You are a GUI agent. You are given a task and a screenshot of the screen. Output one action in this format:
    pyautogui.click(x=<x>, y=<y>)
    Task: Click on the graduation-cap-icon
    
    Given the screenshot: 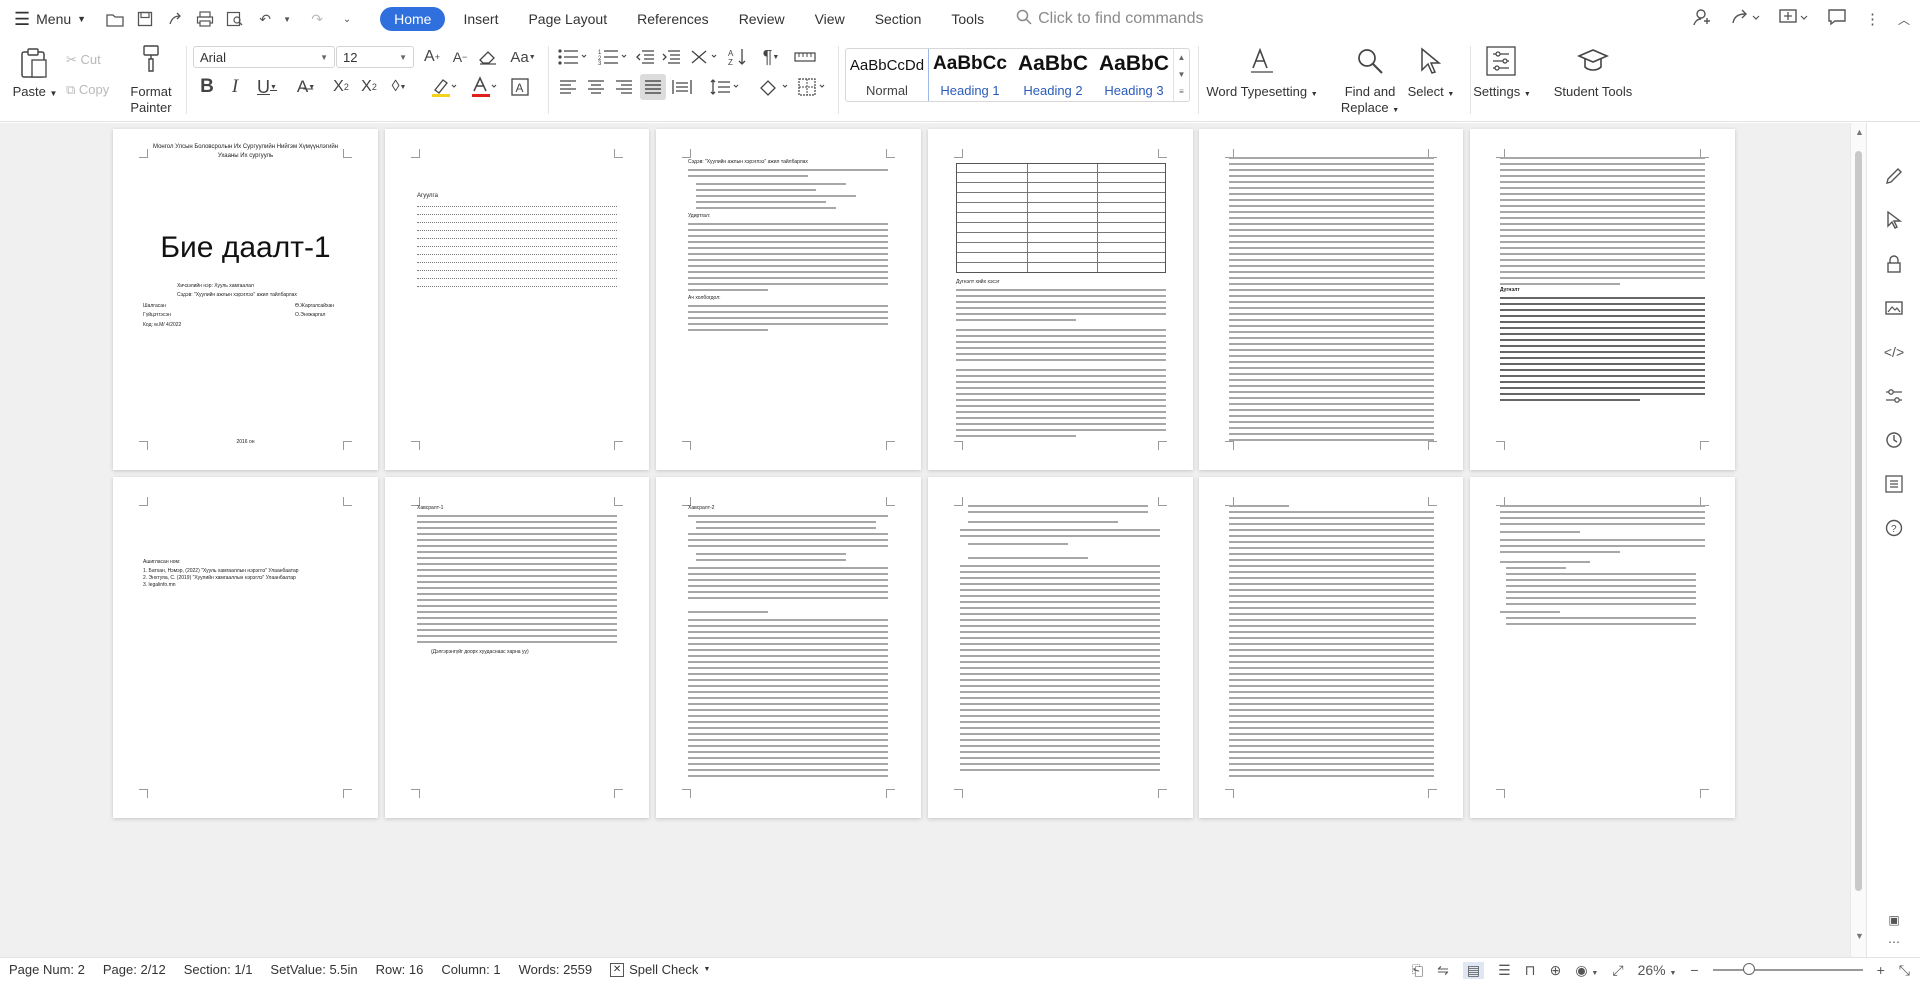 What is the action you would take?
    pyautogui.click(x=1593, y=61)
    